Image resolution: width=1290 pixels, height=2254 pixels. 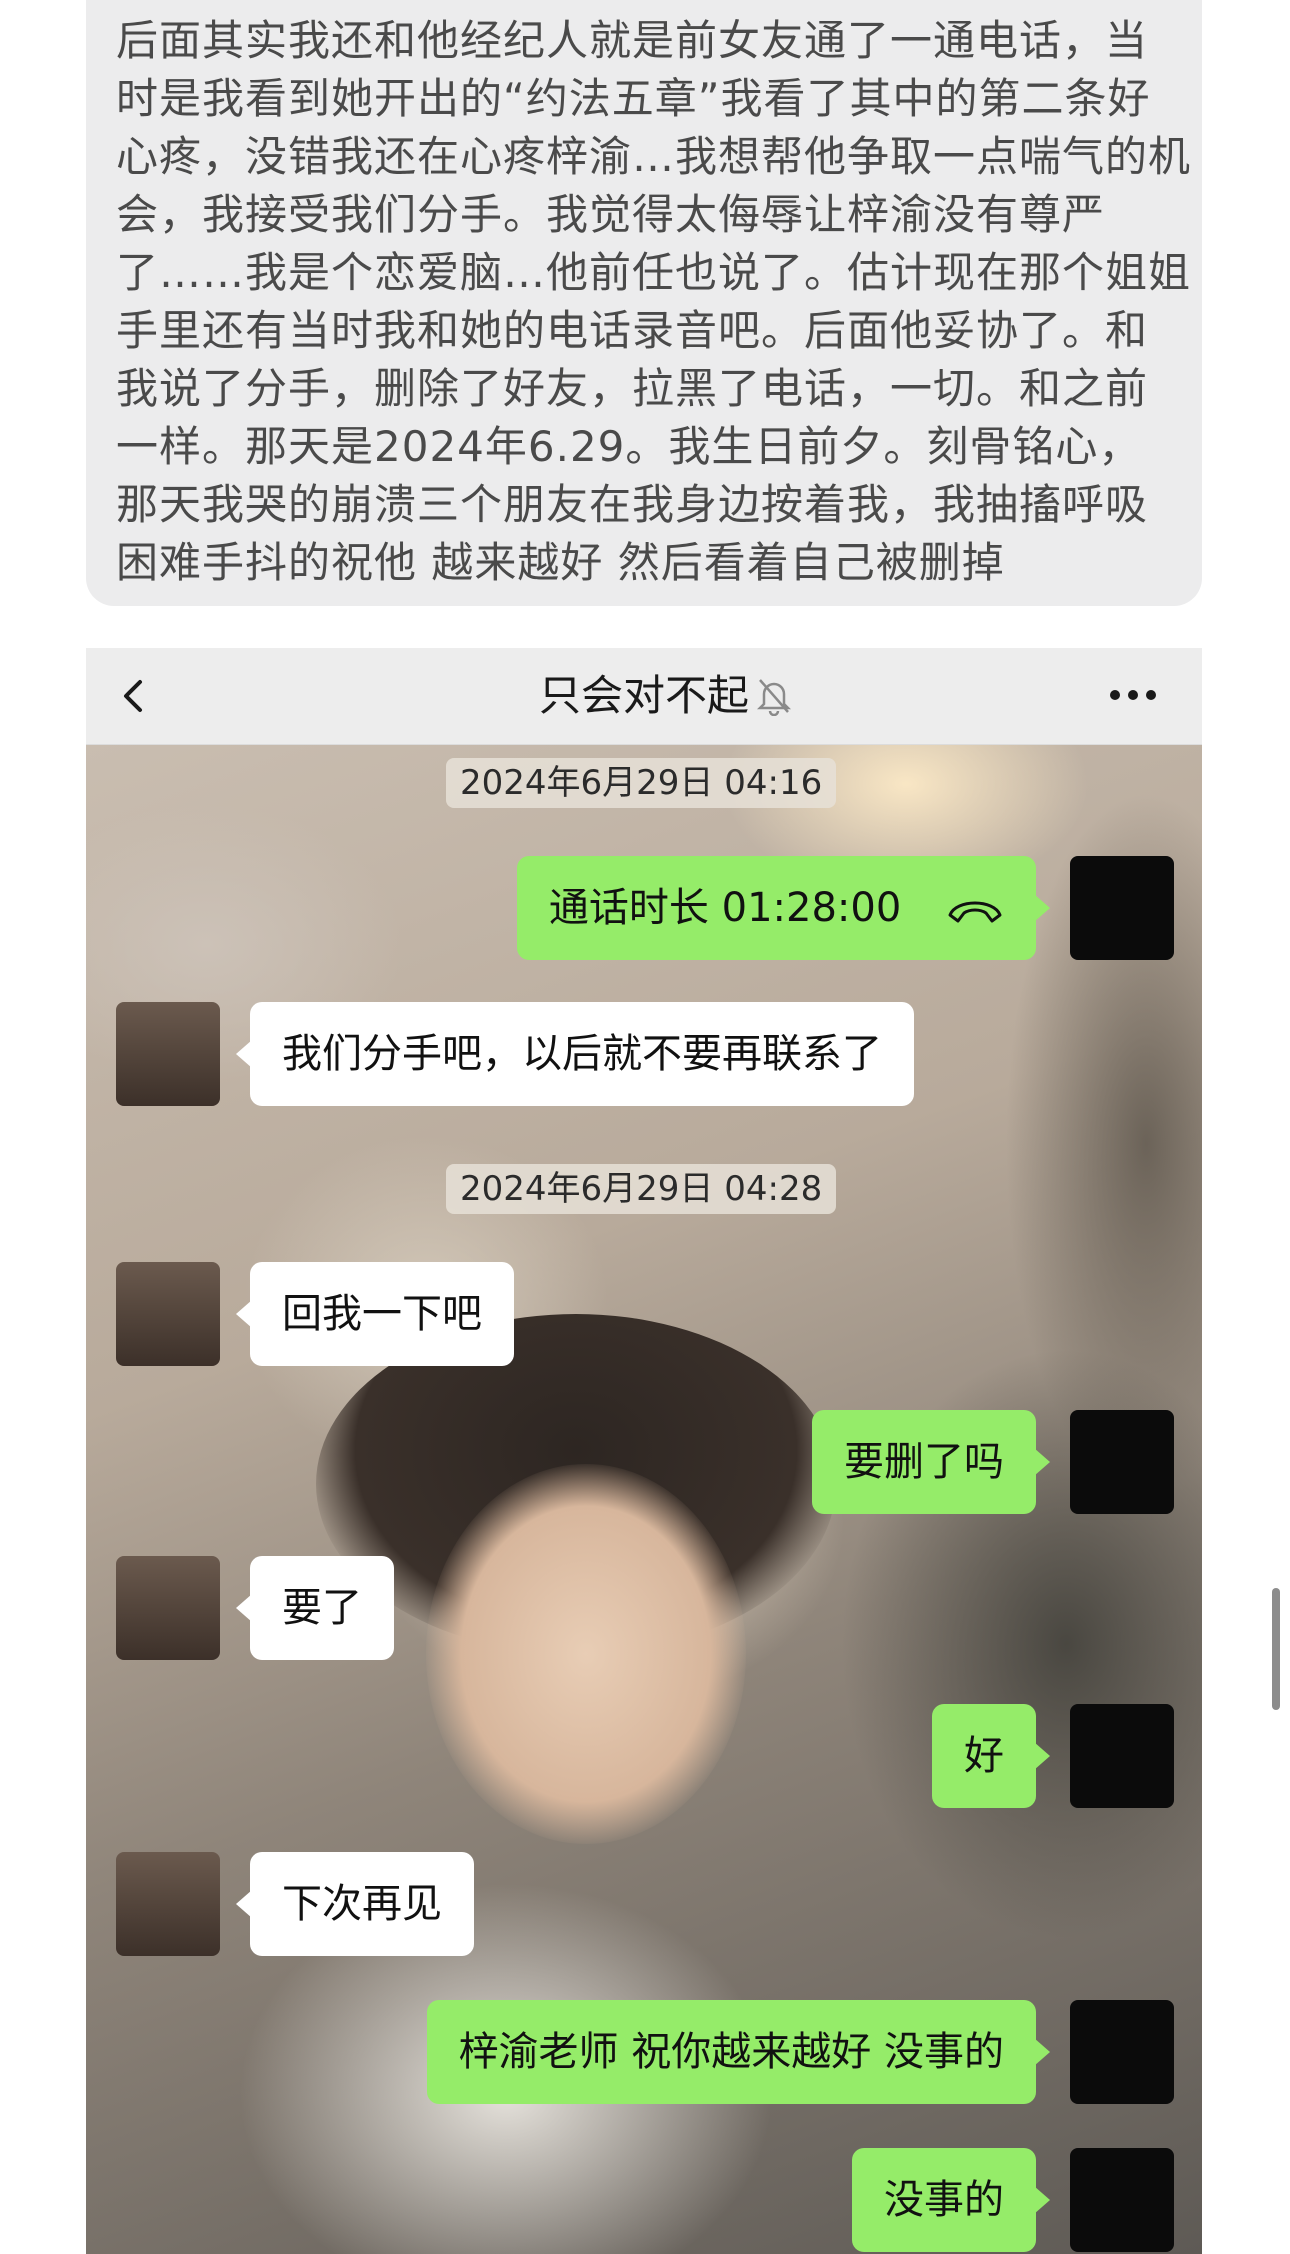 What do you see at coordinates (560, 562) in the screenshot?
I see `note-line: 困难手抖的祝他 越来越好 然后看着自己被删掉` at bounding box center [560, 562].